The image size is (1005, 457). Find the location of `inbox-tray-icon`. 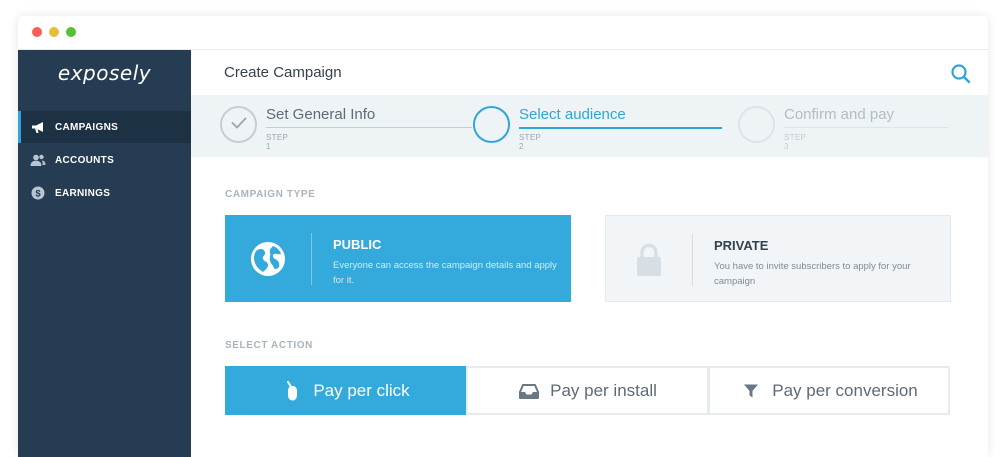

inbox-tray-icon is located at coordinates (529, 391).